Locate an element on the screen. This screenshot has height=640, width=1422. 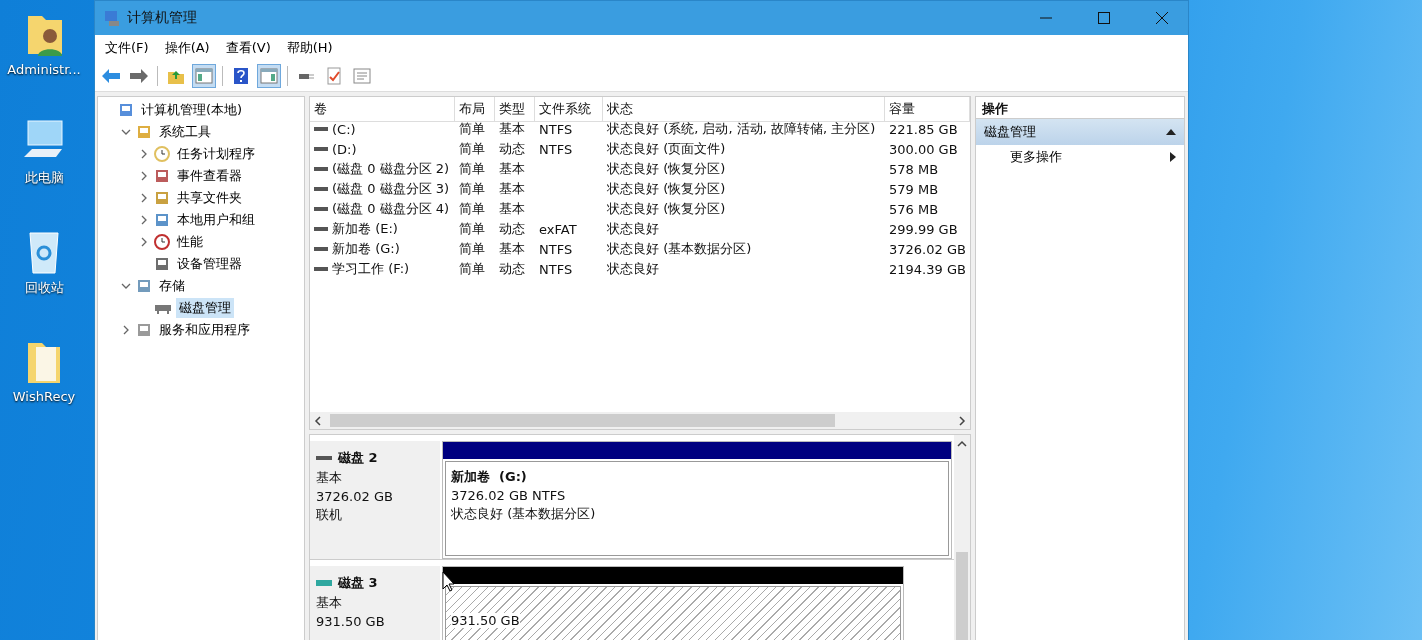
column-header: 状态 is located at coordinates (744, 109).